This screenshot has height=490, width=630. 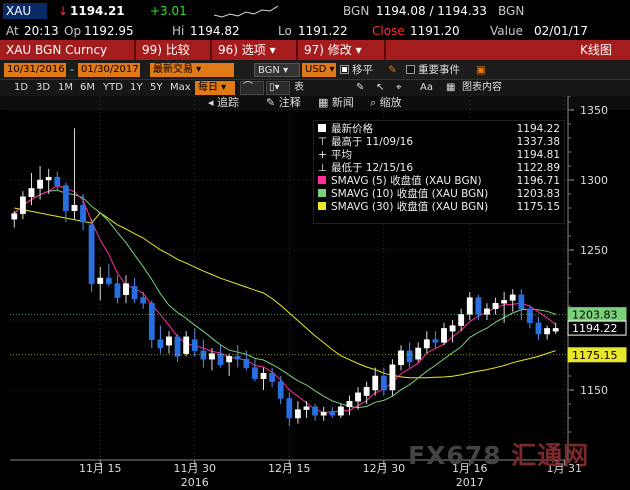 I want to click on chart-content-label: 图表内容, so click(x=482, y=88).